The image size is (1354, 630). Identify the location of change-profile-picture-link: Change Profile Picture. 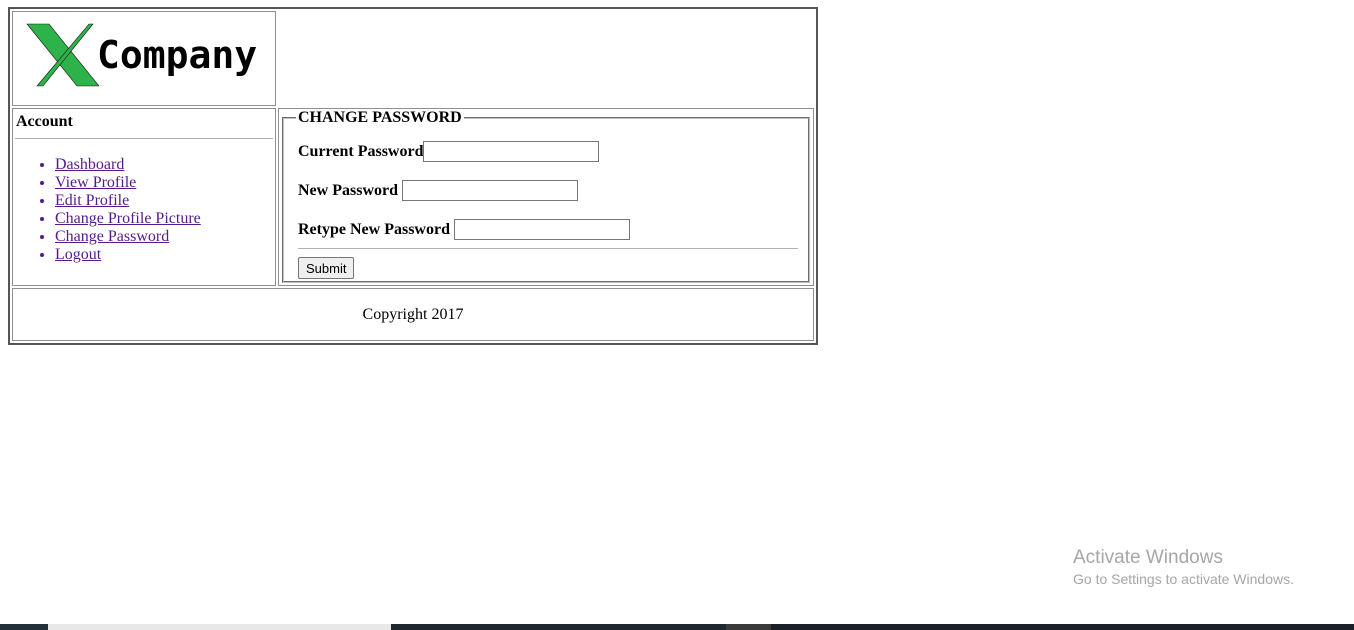
(128, 218).